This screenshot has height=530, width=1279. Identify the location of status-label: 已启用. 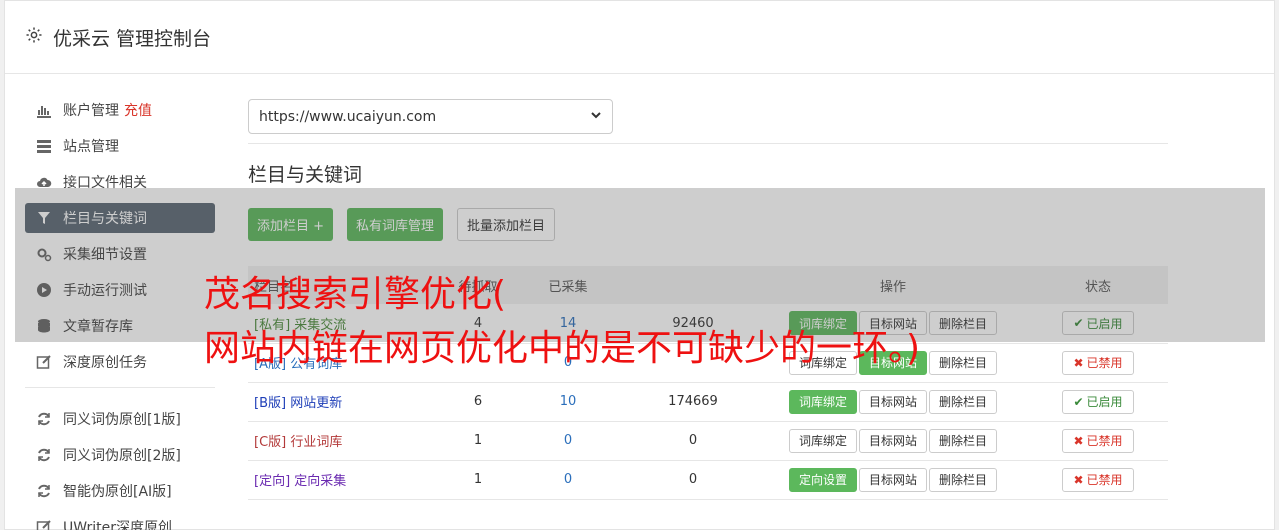
(1104, 402).